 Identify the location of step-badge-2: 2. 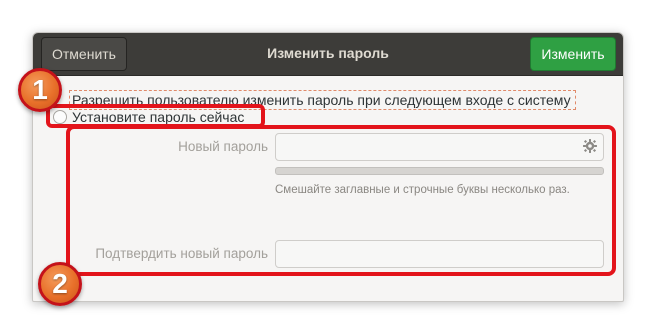
(60, 284).